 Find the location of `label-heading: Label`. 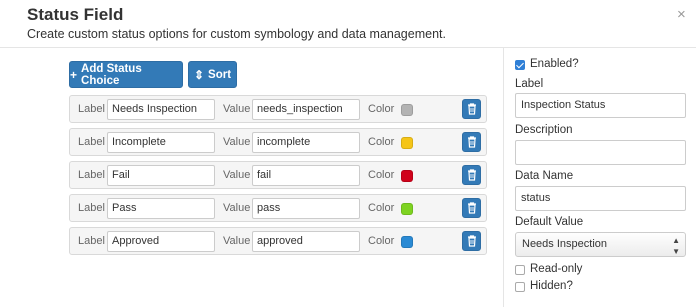

label-heading: Label is located at coordinates (529, 84).